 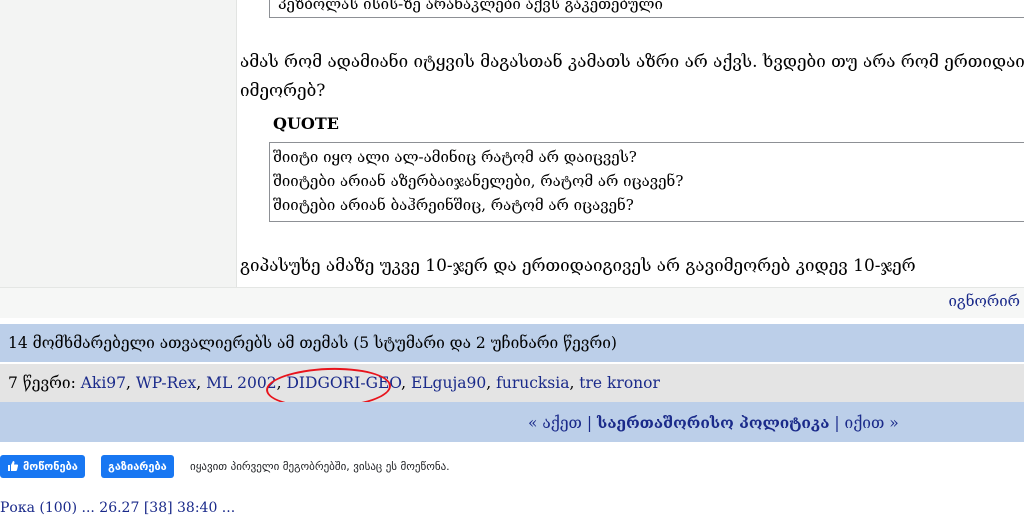 What do you see at coordinates (343, 383) in the screenshot?
I see `member-link: DIDGORI-GEO` at bounding box center [343, 383].